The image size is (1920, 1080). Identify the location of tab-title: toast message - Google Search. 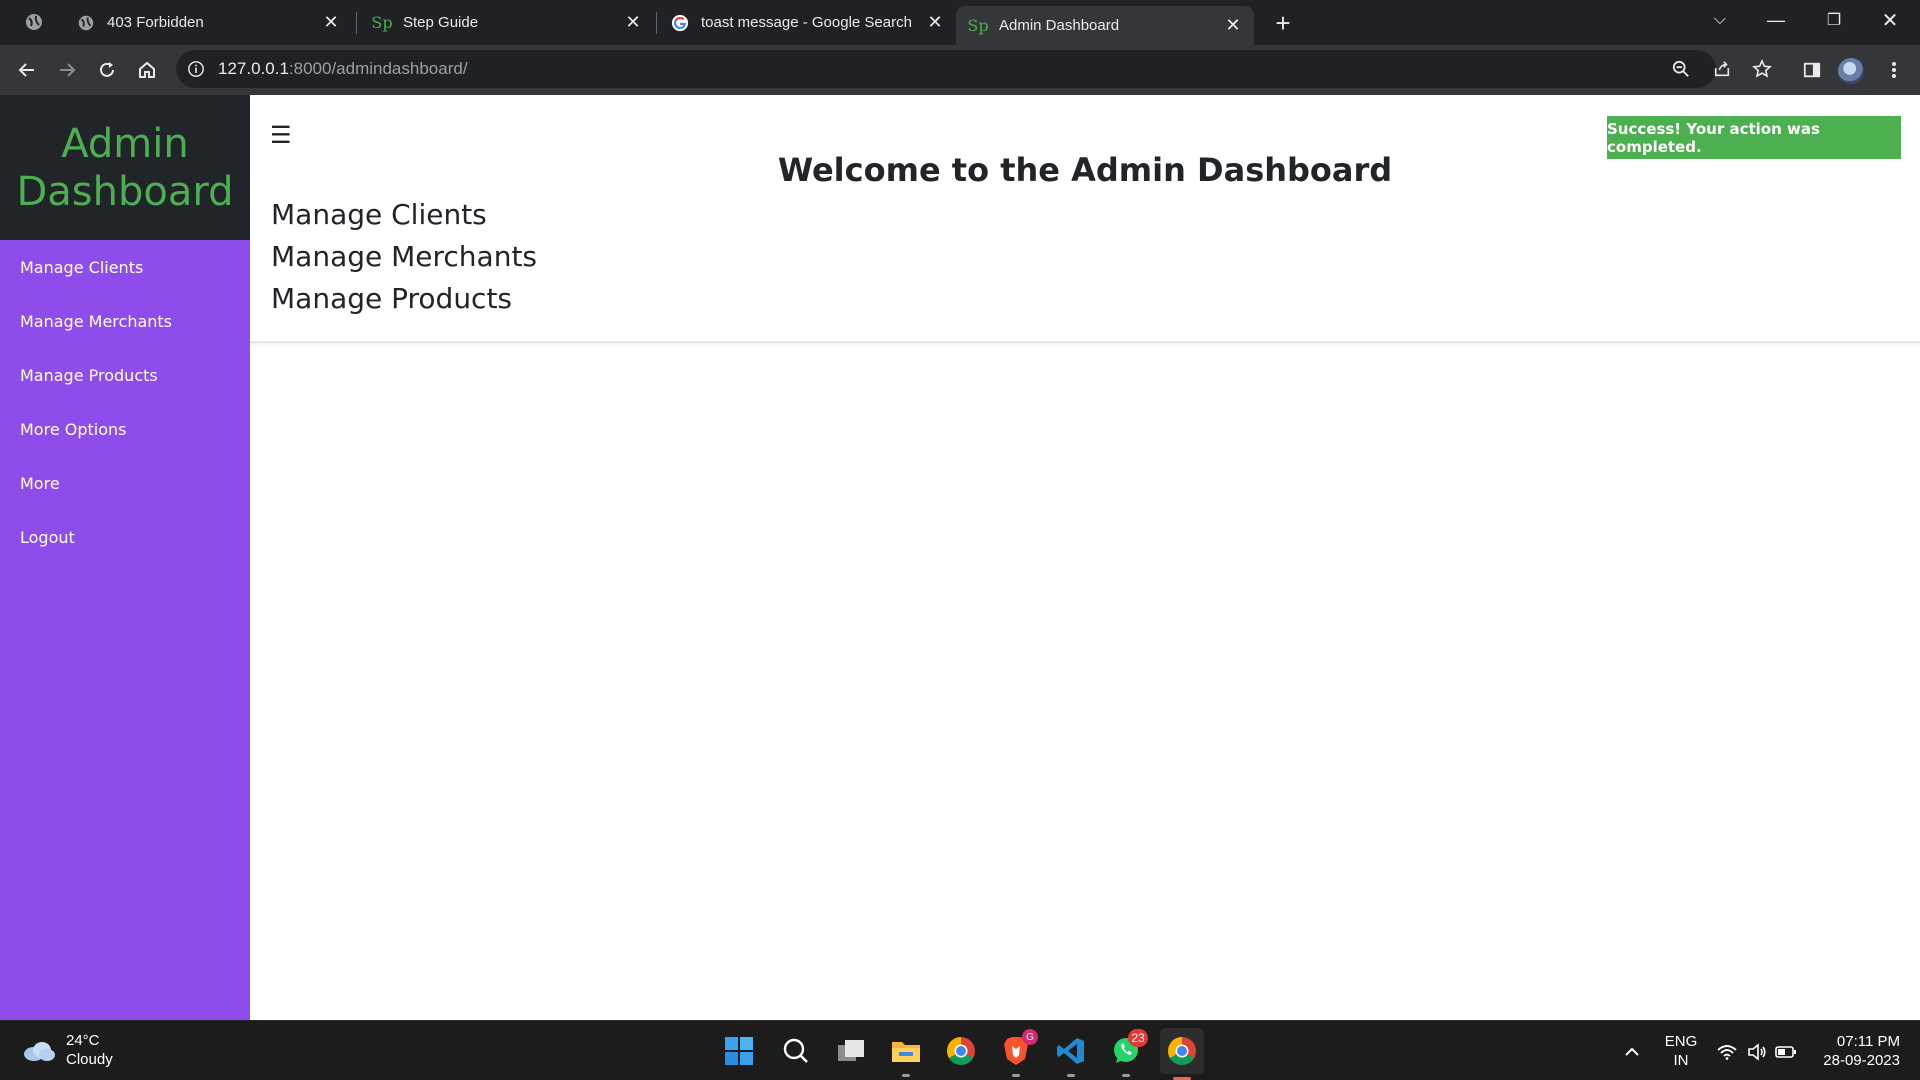
(806, 22).